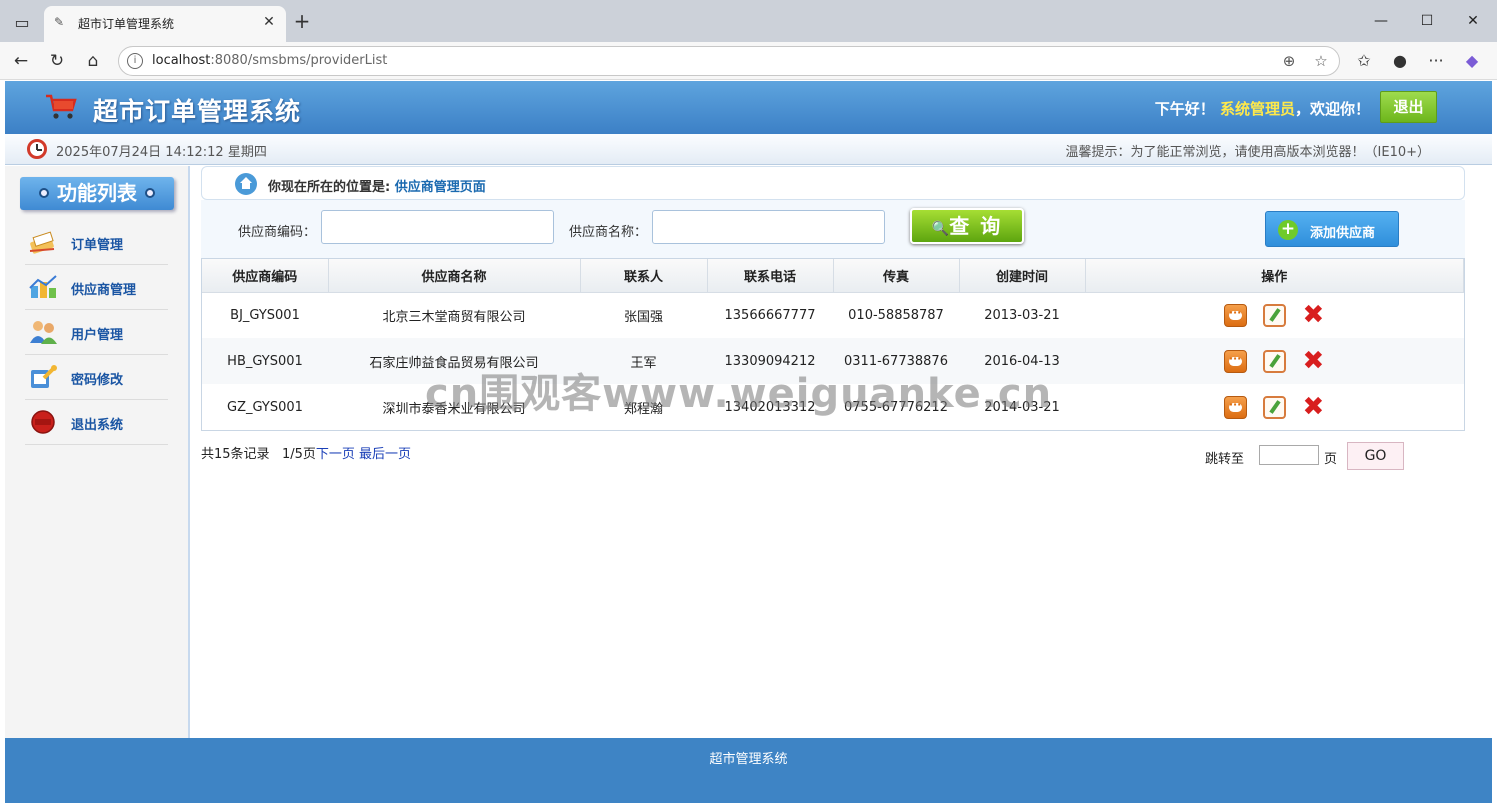  What do you see at coordinates (454, 276) in the screenshot?
I see `column-header: 供应商名称` at bounding box center [454, 276].